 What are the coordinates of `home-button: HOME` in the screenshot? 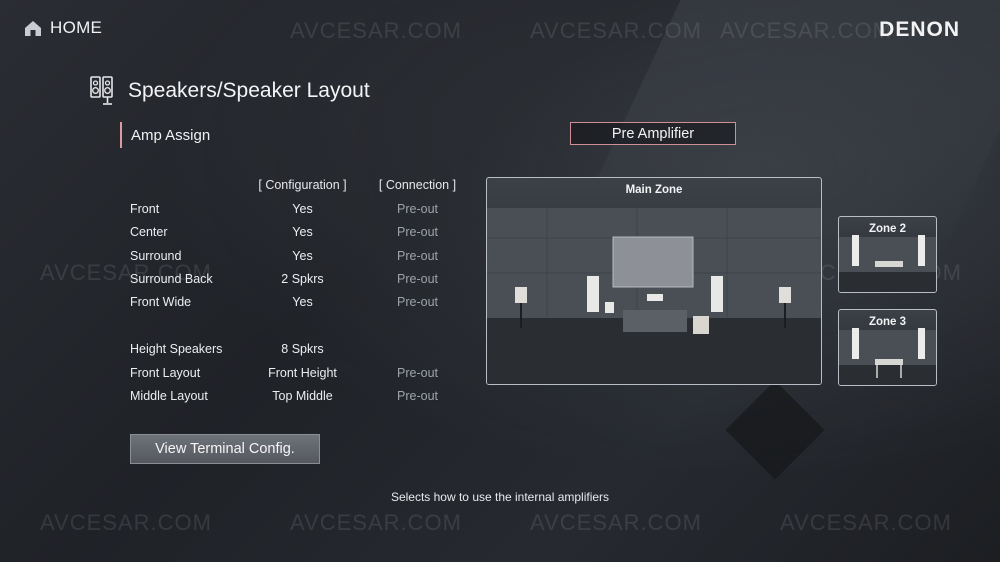 It's located at (63, 28).